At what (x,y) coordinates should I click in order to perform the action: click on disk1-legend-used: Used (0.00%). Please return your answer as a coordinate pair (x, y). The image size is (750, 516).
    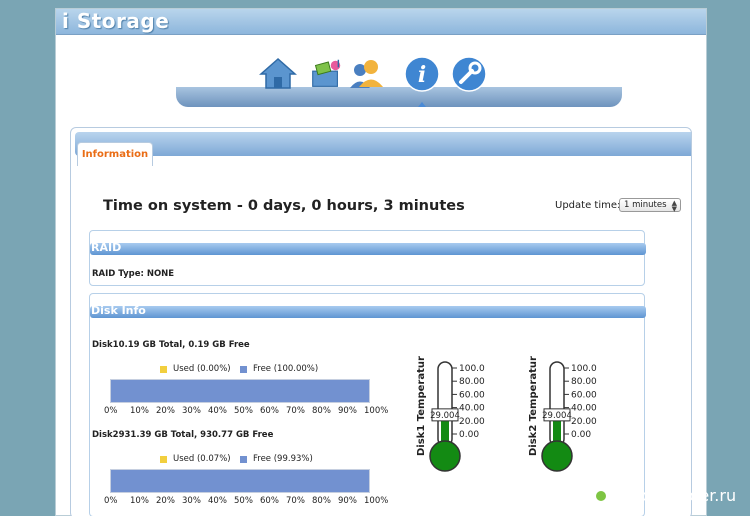
    Looking at the image, I should click on (195, 369).